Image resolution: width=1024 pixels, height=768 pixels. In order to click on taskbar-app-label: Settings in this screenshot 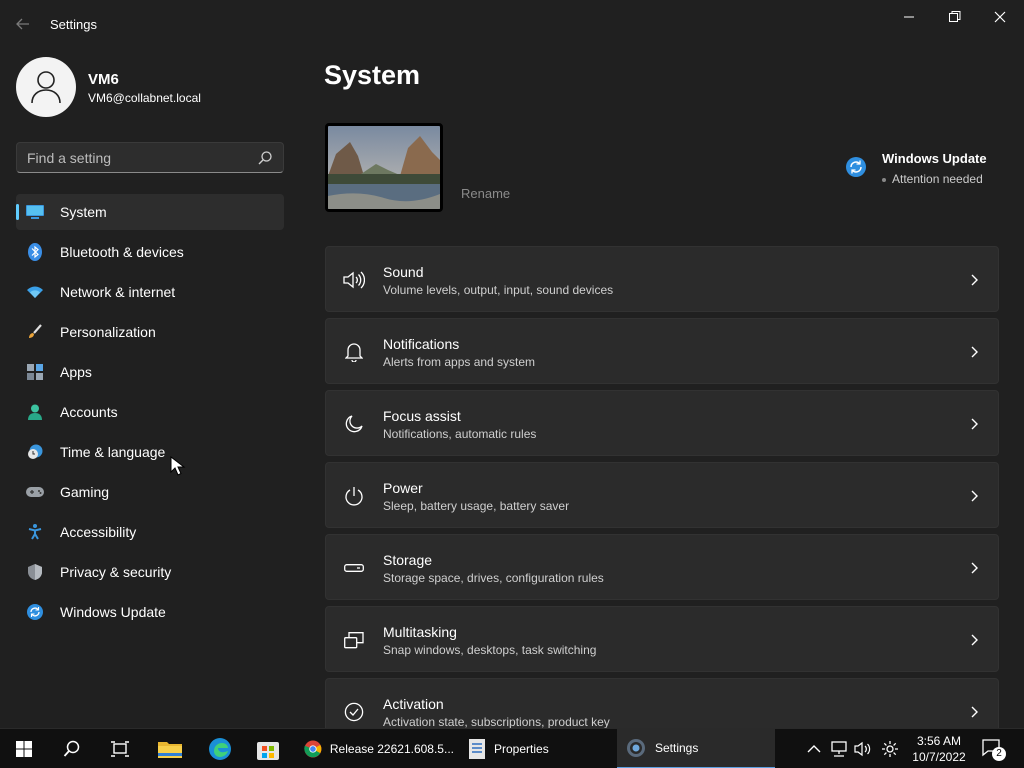, I will do `click(677, 748)`.